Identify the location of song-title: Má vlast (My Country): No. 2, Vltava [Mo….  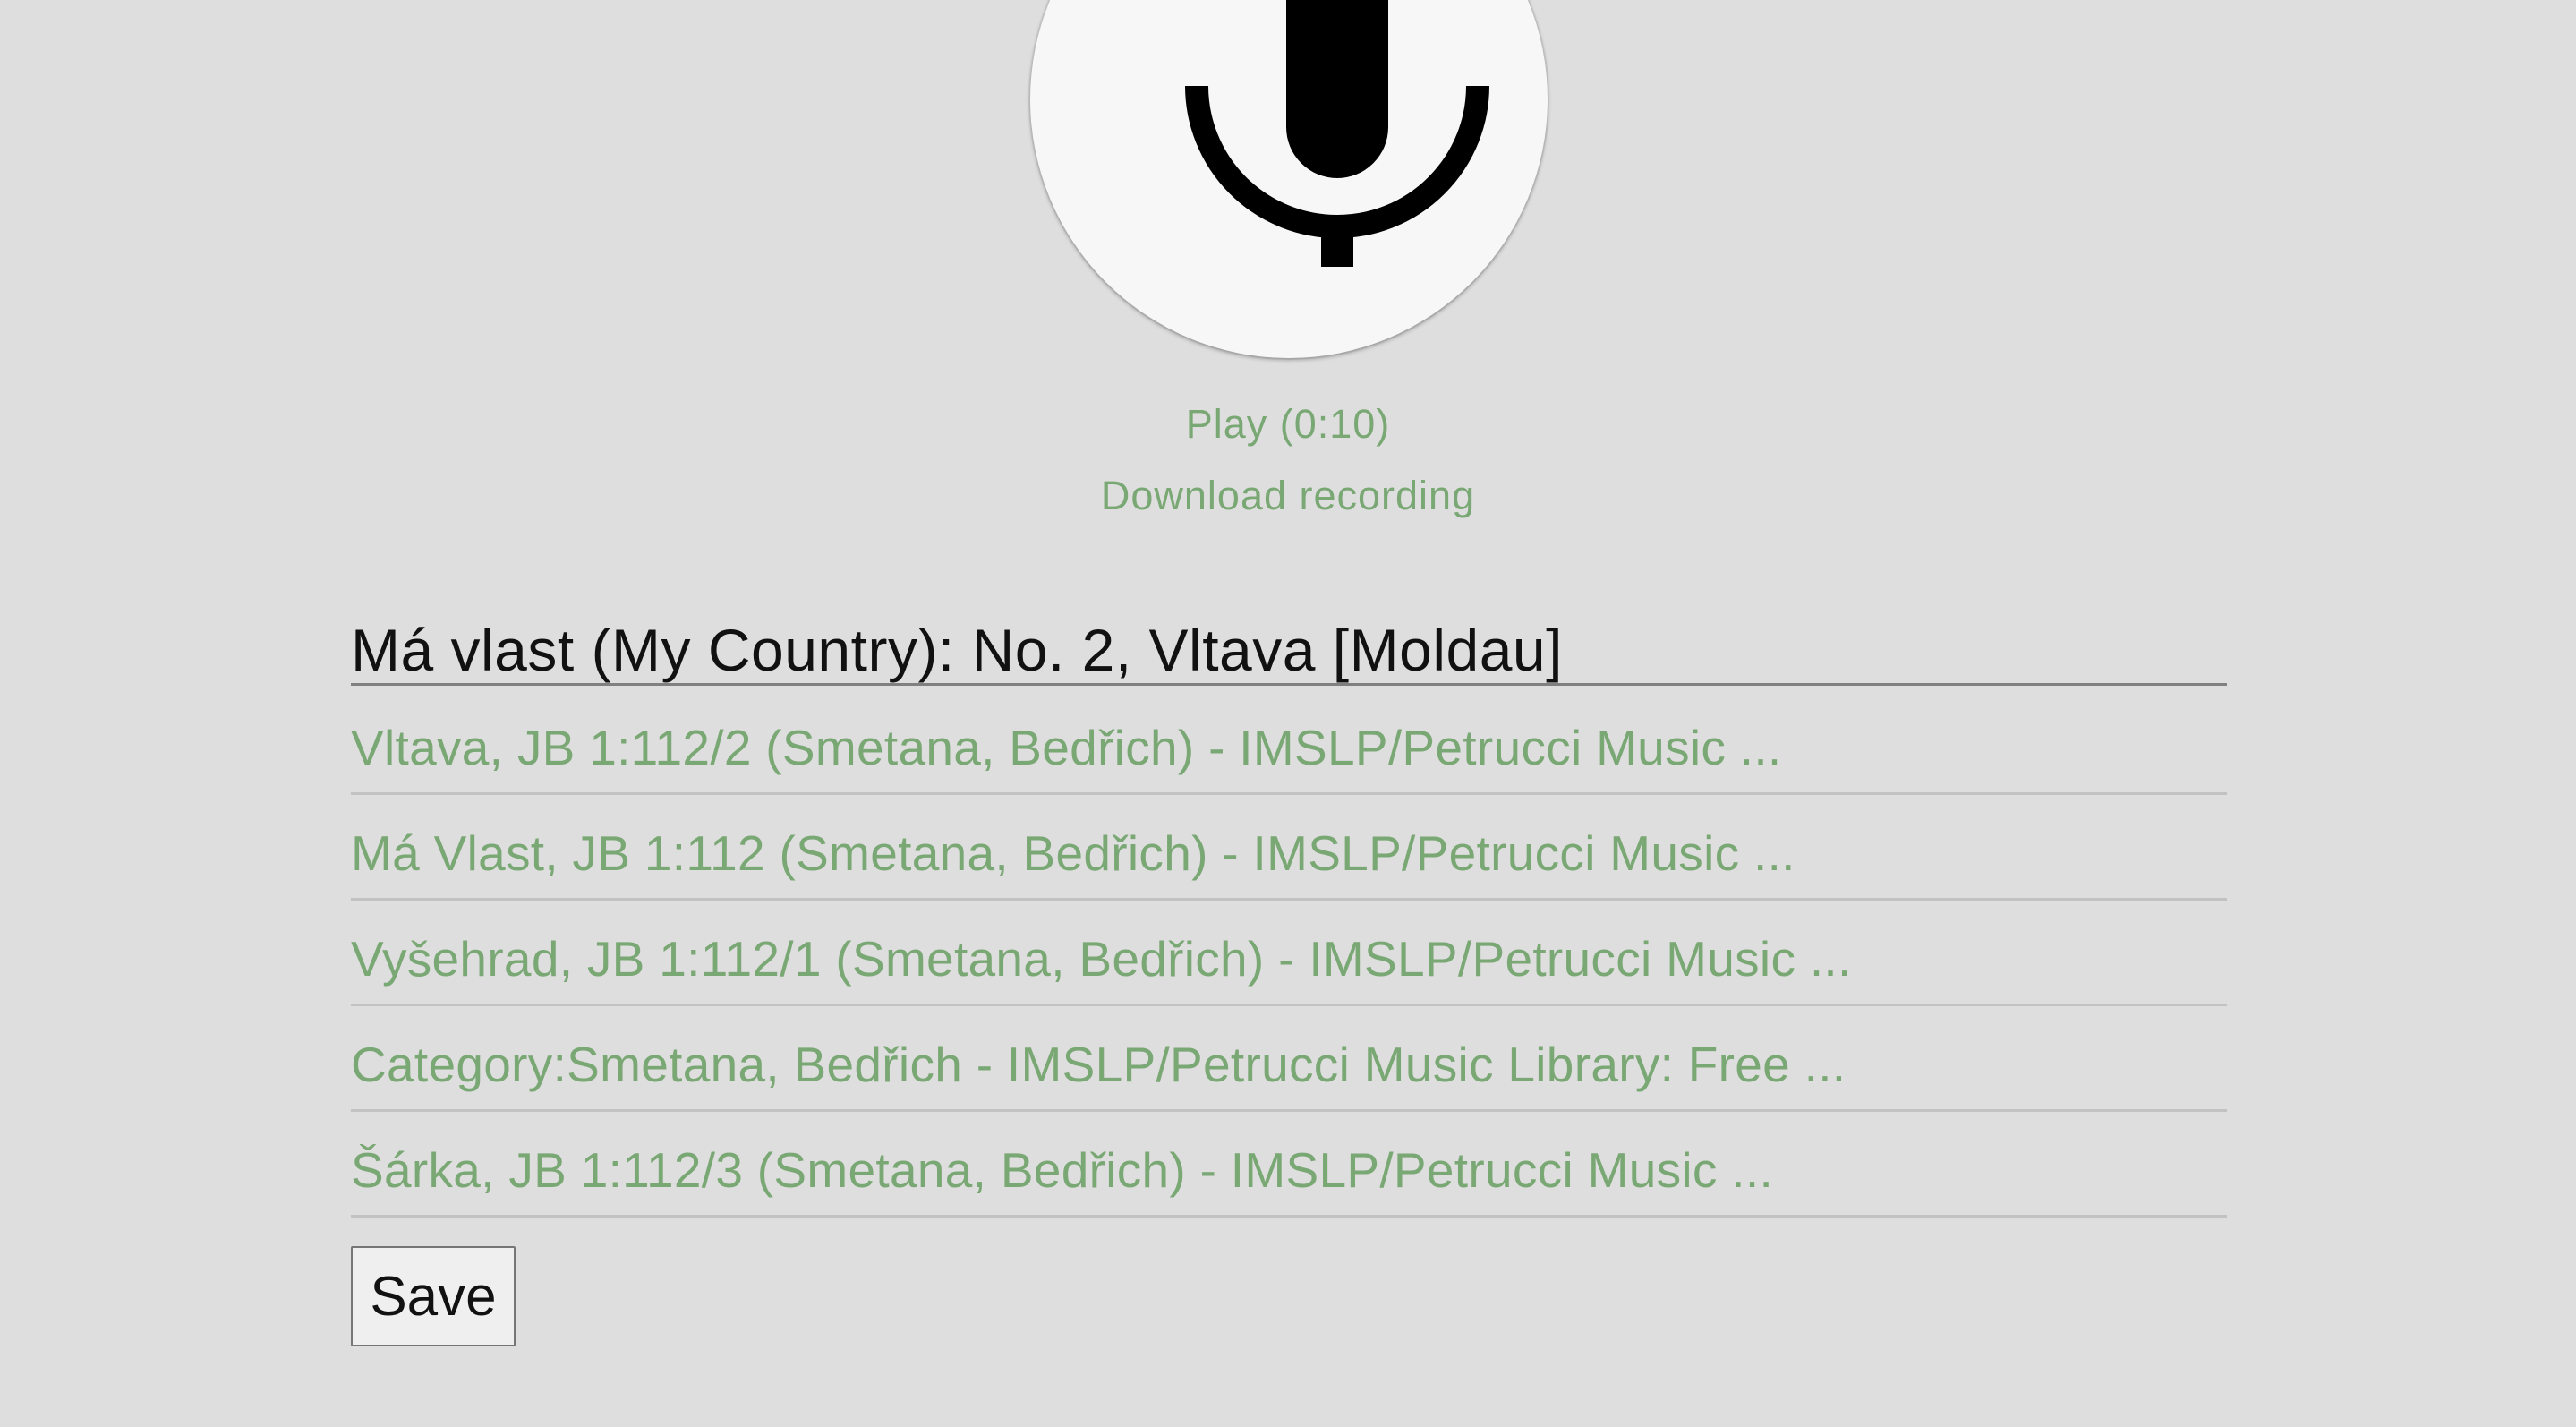
(1289, 651).